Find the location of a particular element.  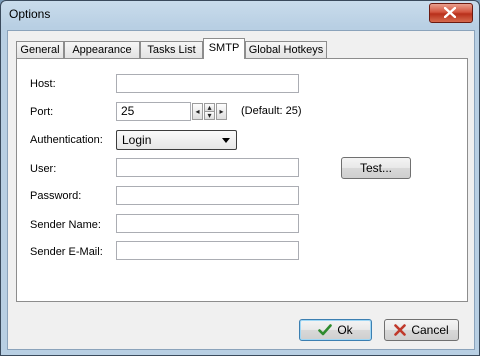

close-button is located at coordinates (451, 13).